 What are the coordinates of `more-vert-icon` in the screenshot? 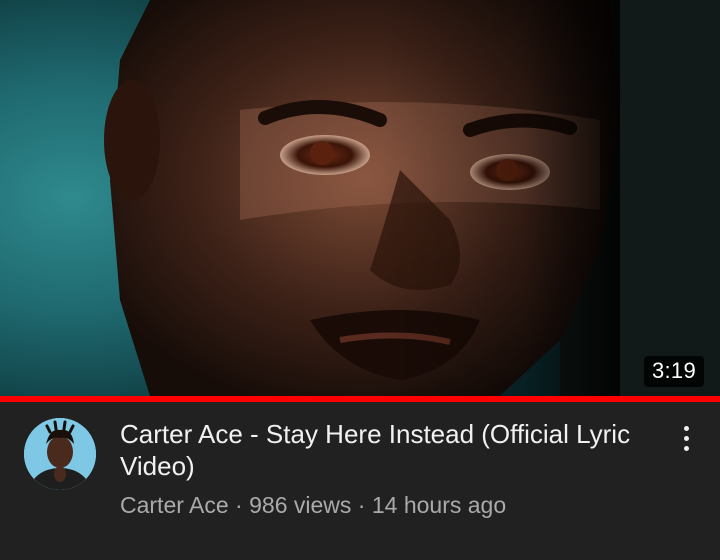 It's located at (686, 438).